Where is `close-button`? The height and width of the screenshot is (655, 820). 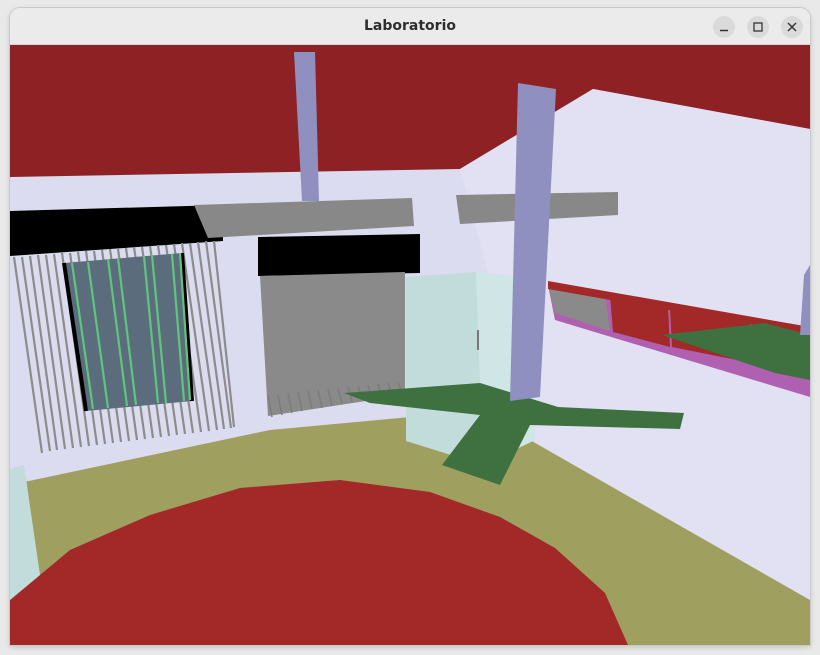
close-button is located at coordinates (792, 27).